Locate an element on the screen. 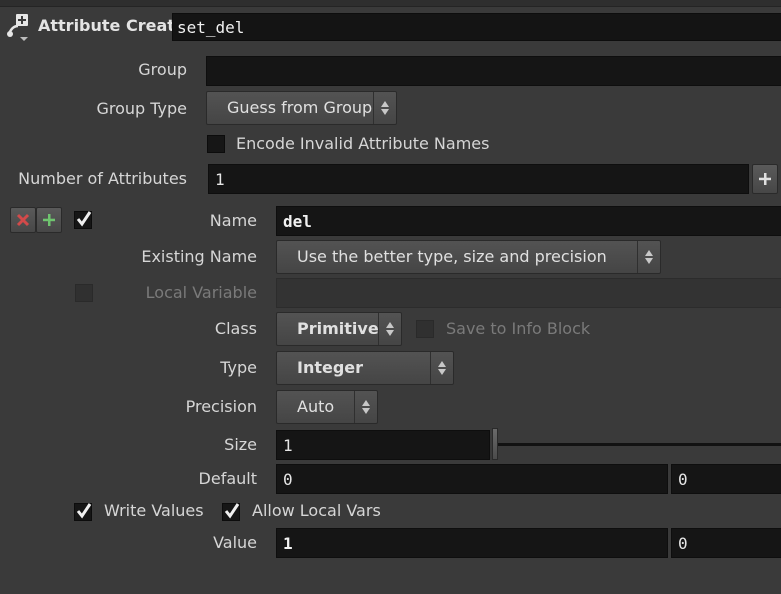 This screenshot has height=594, width=781. group-type-menu: Guess from Group is located at coordinates (301, 108).